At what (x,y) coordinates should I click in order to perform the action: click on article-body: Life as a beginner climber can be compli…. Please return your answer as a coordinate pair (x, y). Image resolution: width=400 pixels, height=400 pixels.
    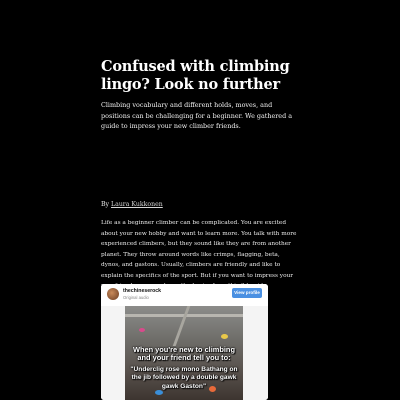
    Looking at the image, I should click on (199, 254).